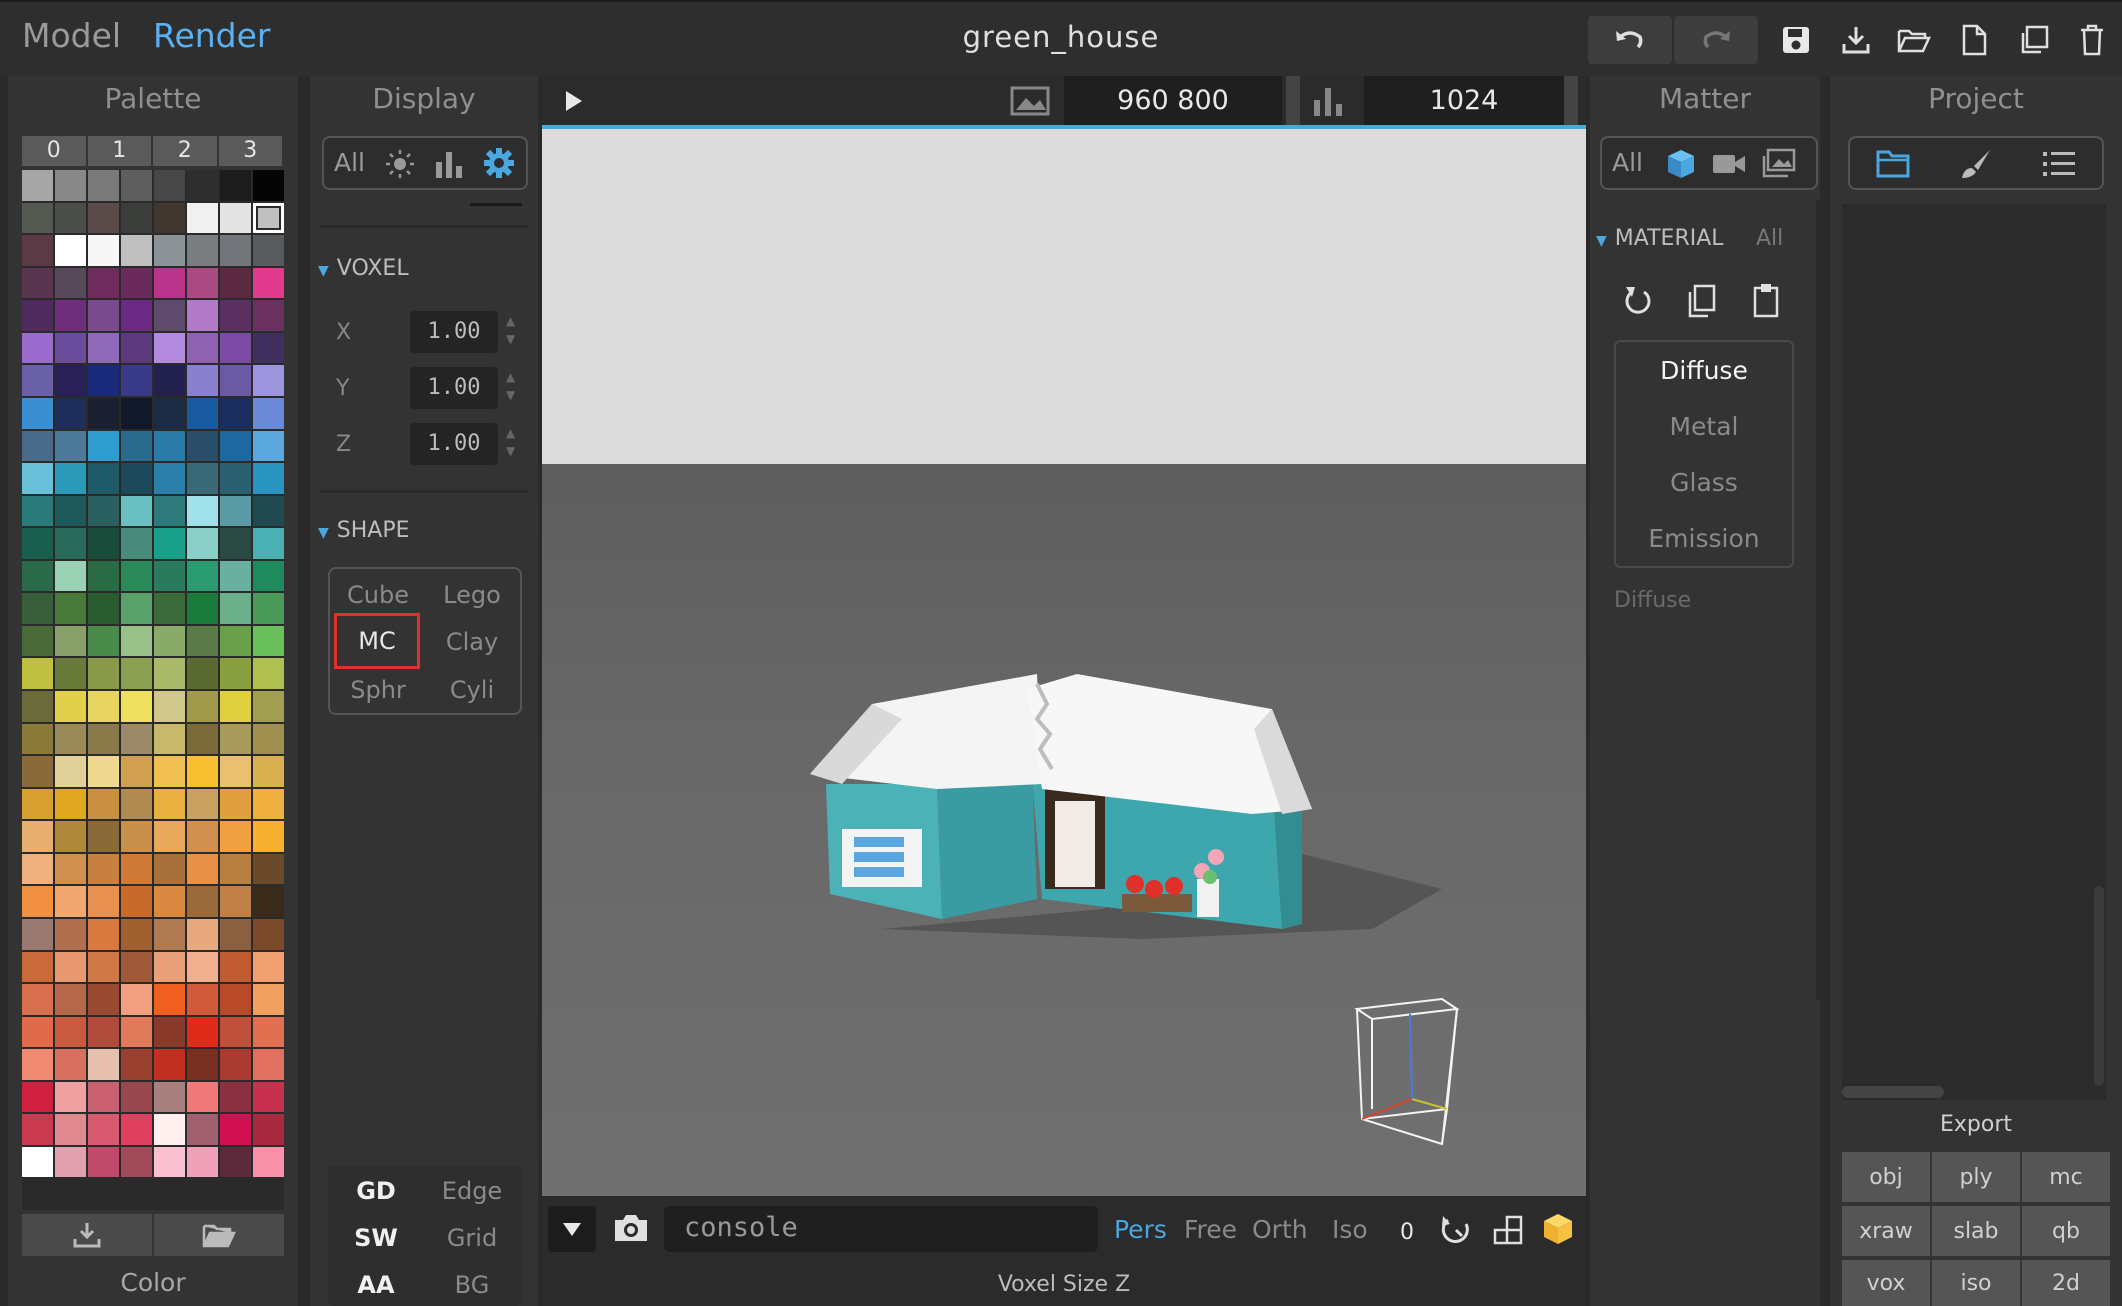 The width and height of the screenshot is (2122, 1306). I want to click on undo-button, so click(1630, 40).